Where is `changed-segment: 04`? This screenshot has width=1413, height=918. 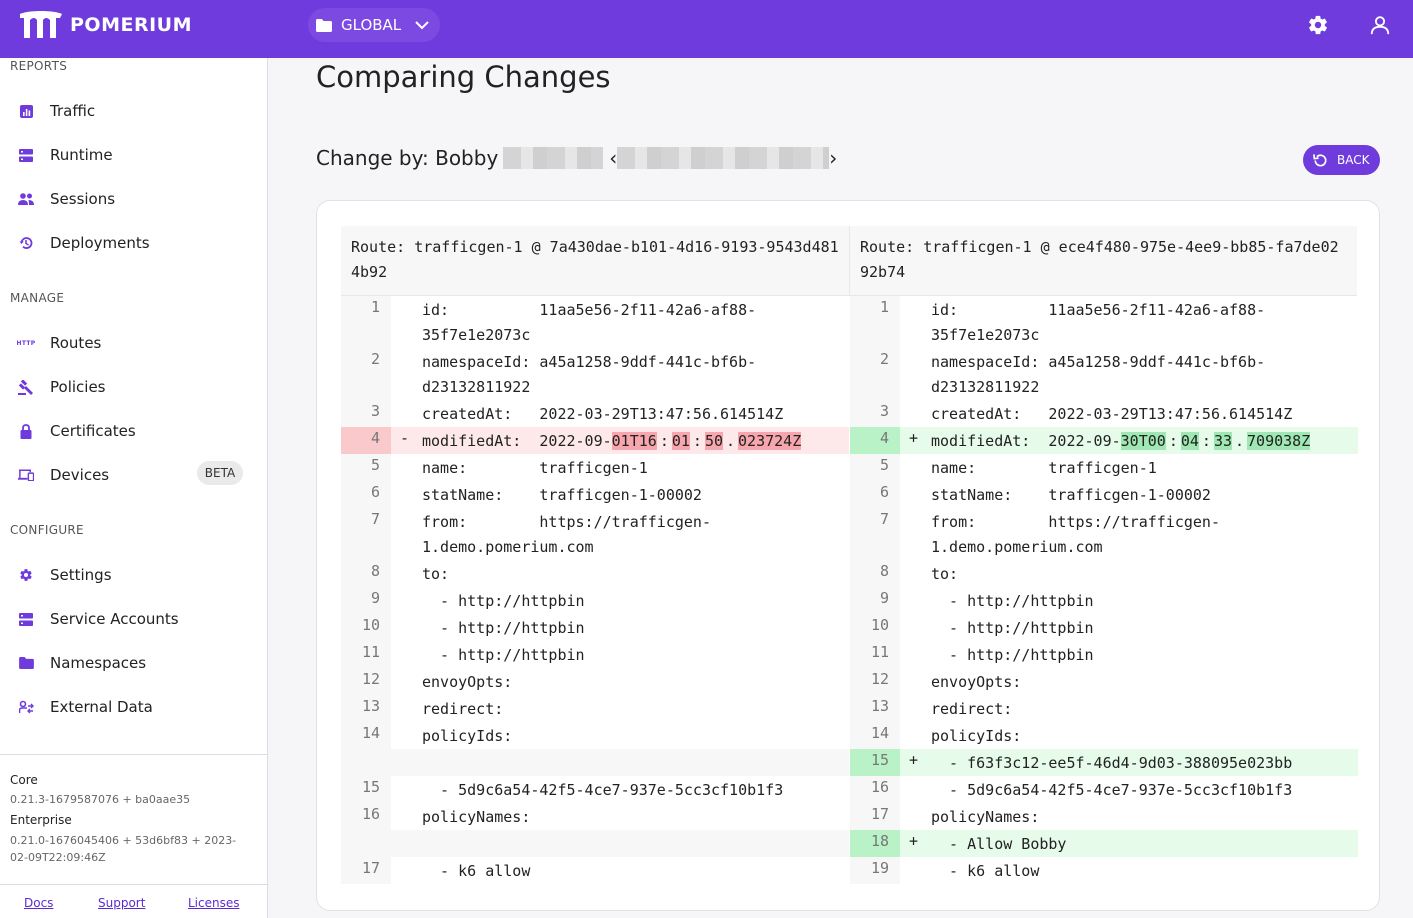
changed-segment: 04 is located at coordinates (1189, 441).